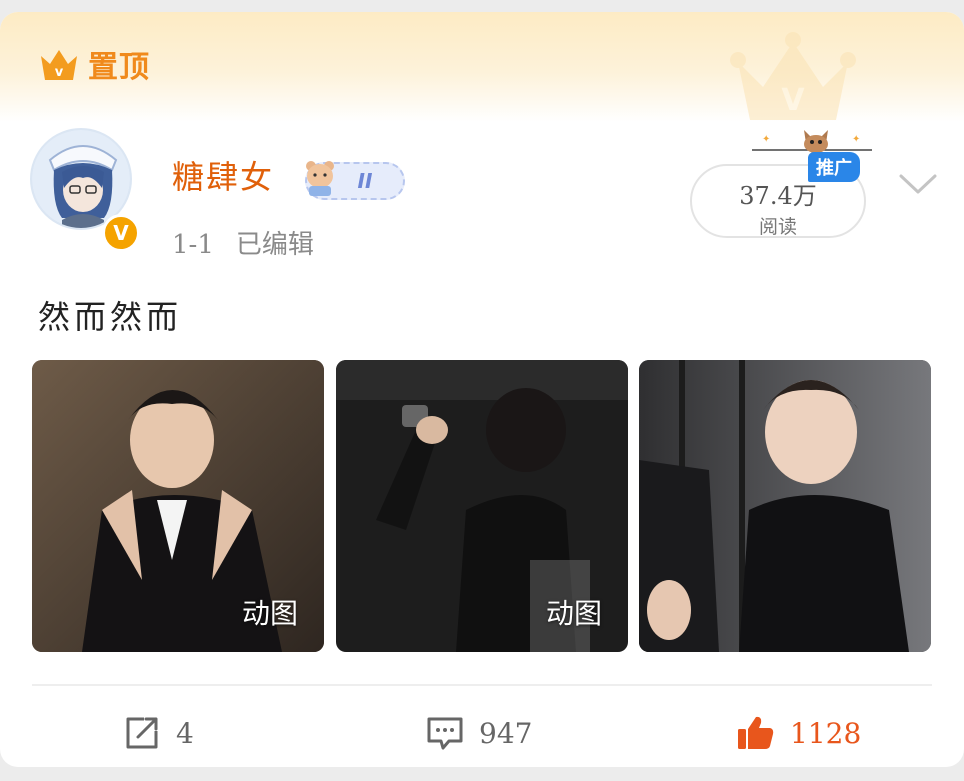 The image size is (964, 781). Describe the element at coordinates (142, 733) in the screenshot. I see `repost-icon` at that location.